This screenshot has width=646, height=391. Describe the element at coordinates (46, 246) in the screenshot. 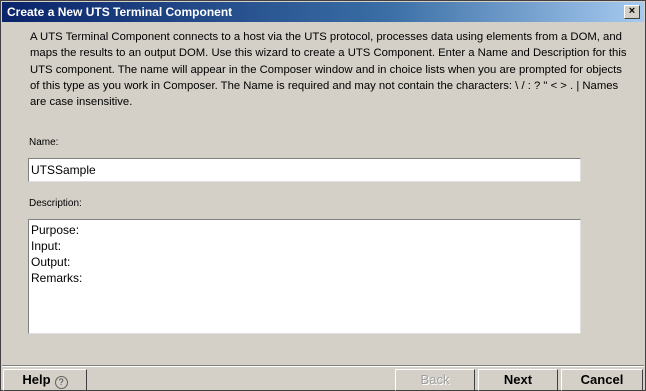

I see `description-line-input: Input:` at that location.